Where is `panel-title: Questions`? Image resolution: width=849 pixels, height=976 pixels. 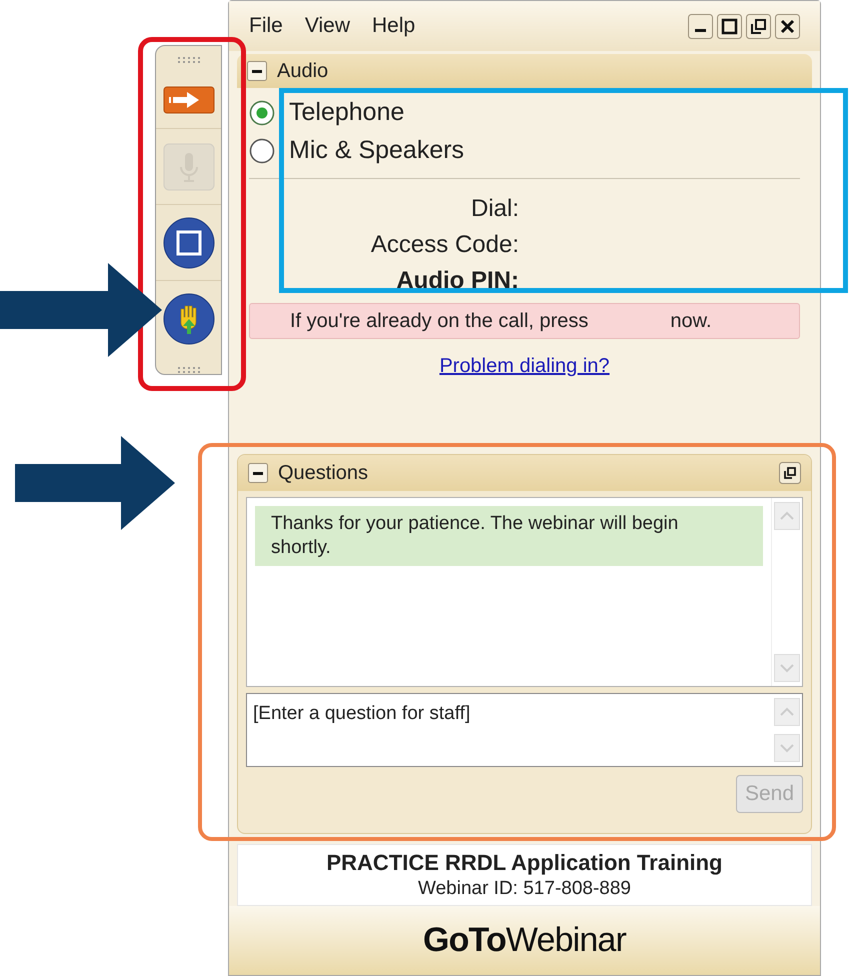 panel-title: Questions is located at coordinates (323, 473).